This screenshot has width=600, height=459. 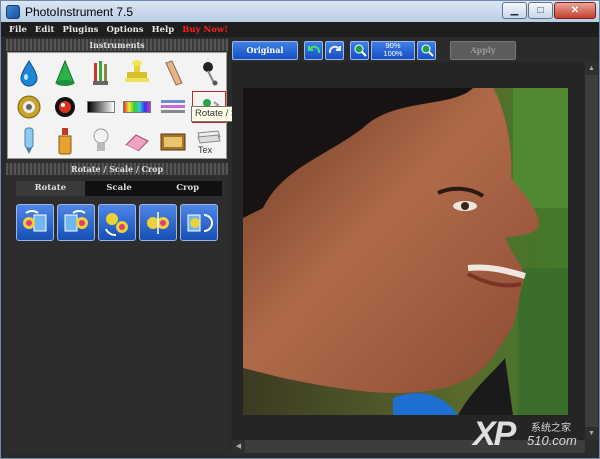 I want to click on flip-vertical-icon, so click(x=158, y=222).